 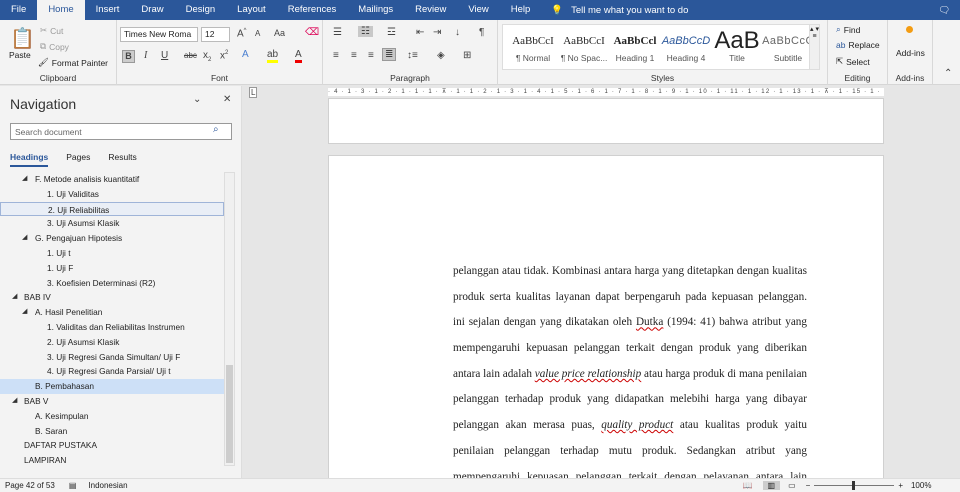 I want to click on nav-heading-item: 1. Uji Validitas, so click(x=112, y=194).